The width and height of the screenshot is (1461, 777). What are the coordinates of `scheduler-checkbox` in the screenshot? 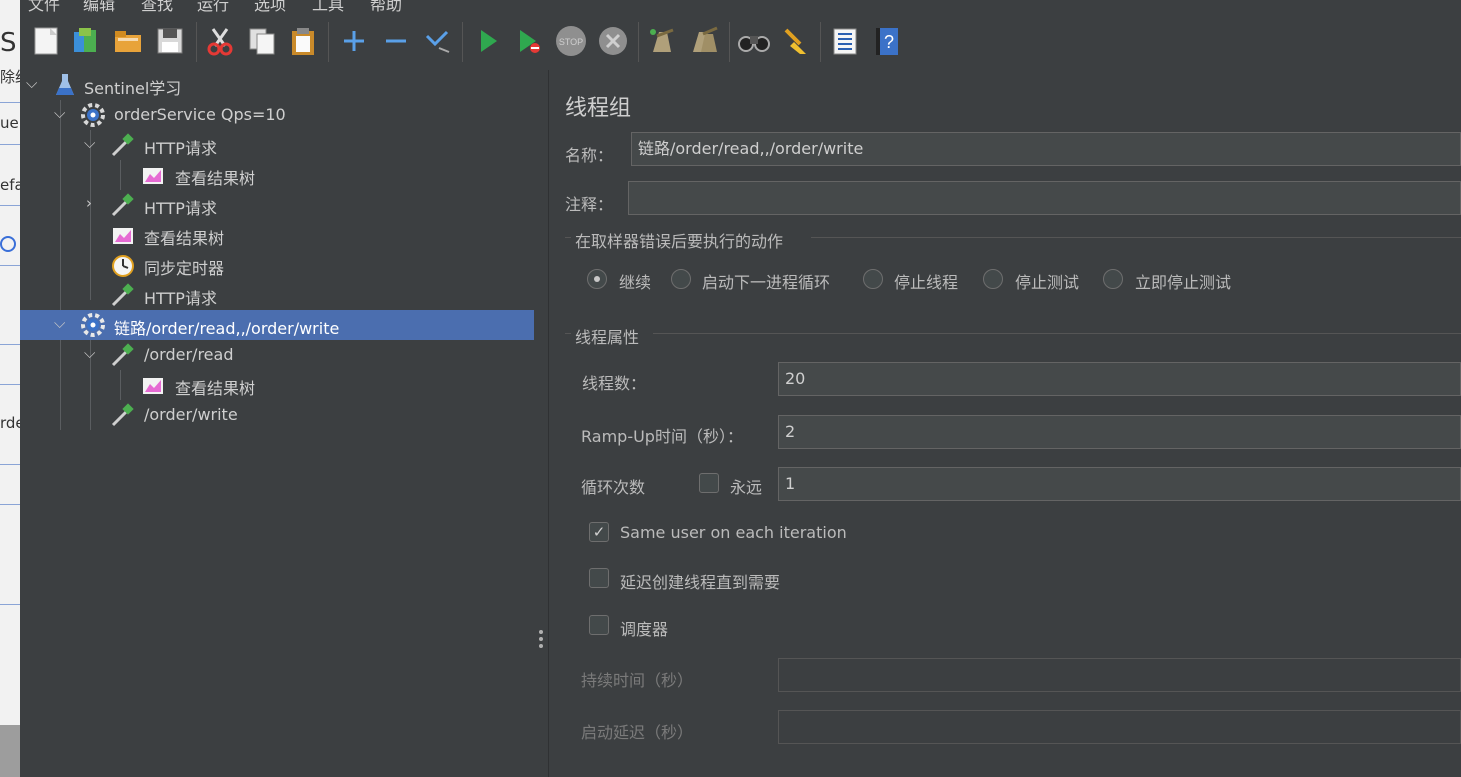 It's located at (599, 625).